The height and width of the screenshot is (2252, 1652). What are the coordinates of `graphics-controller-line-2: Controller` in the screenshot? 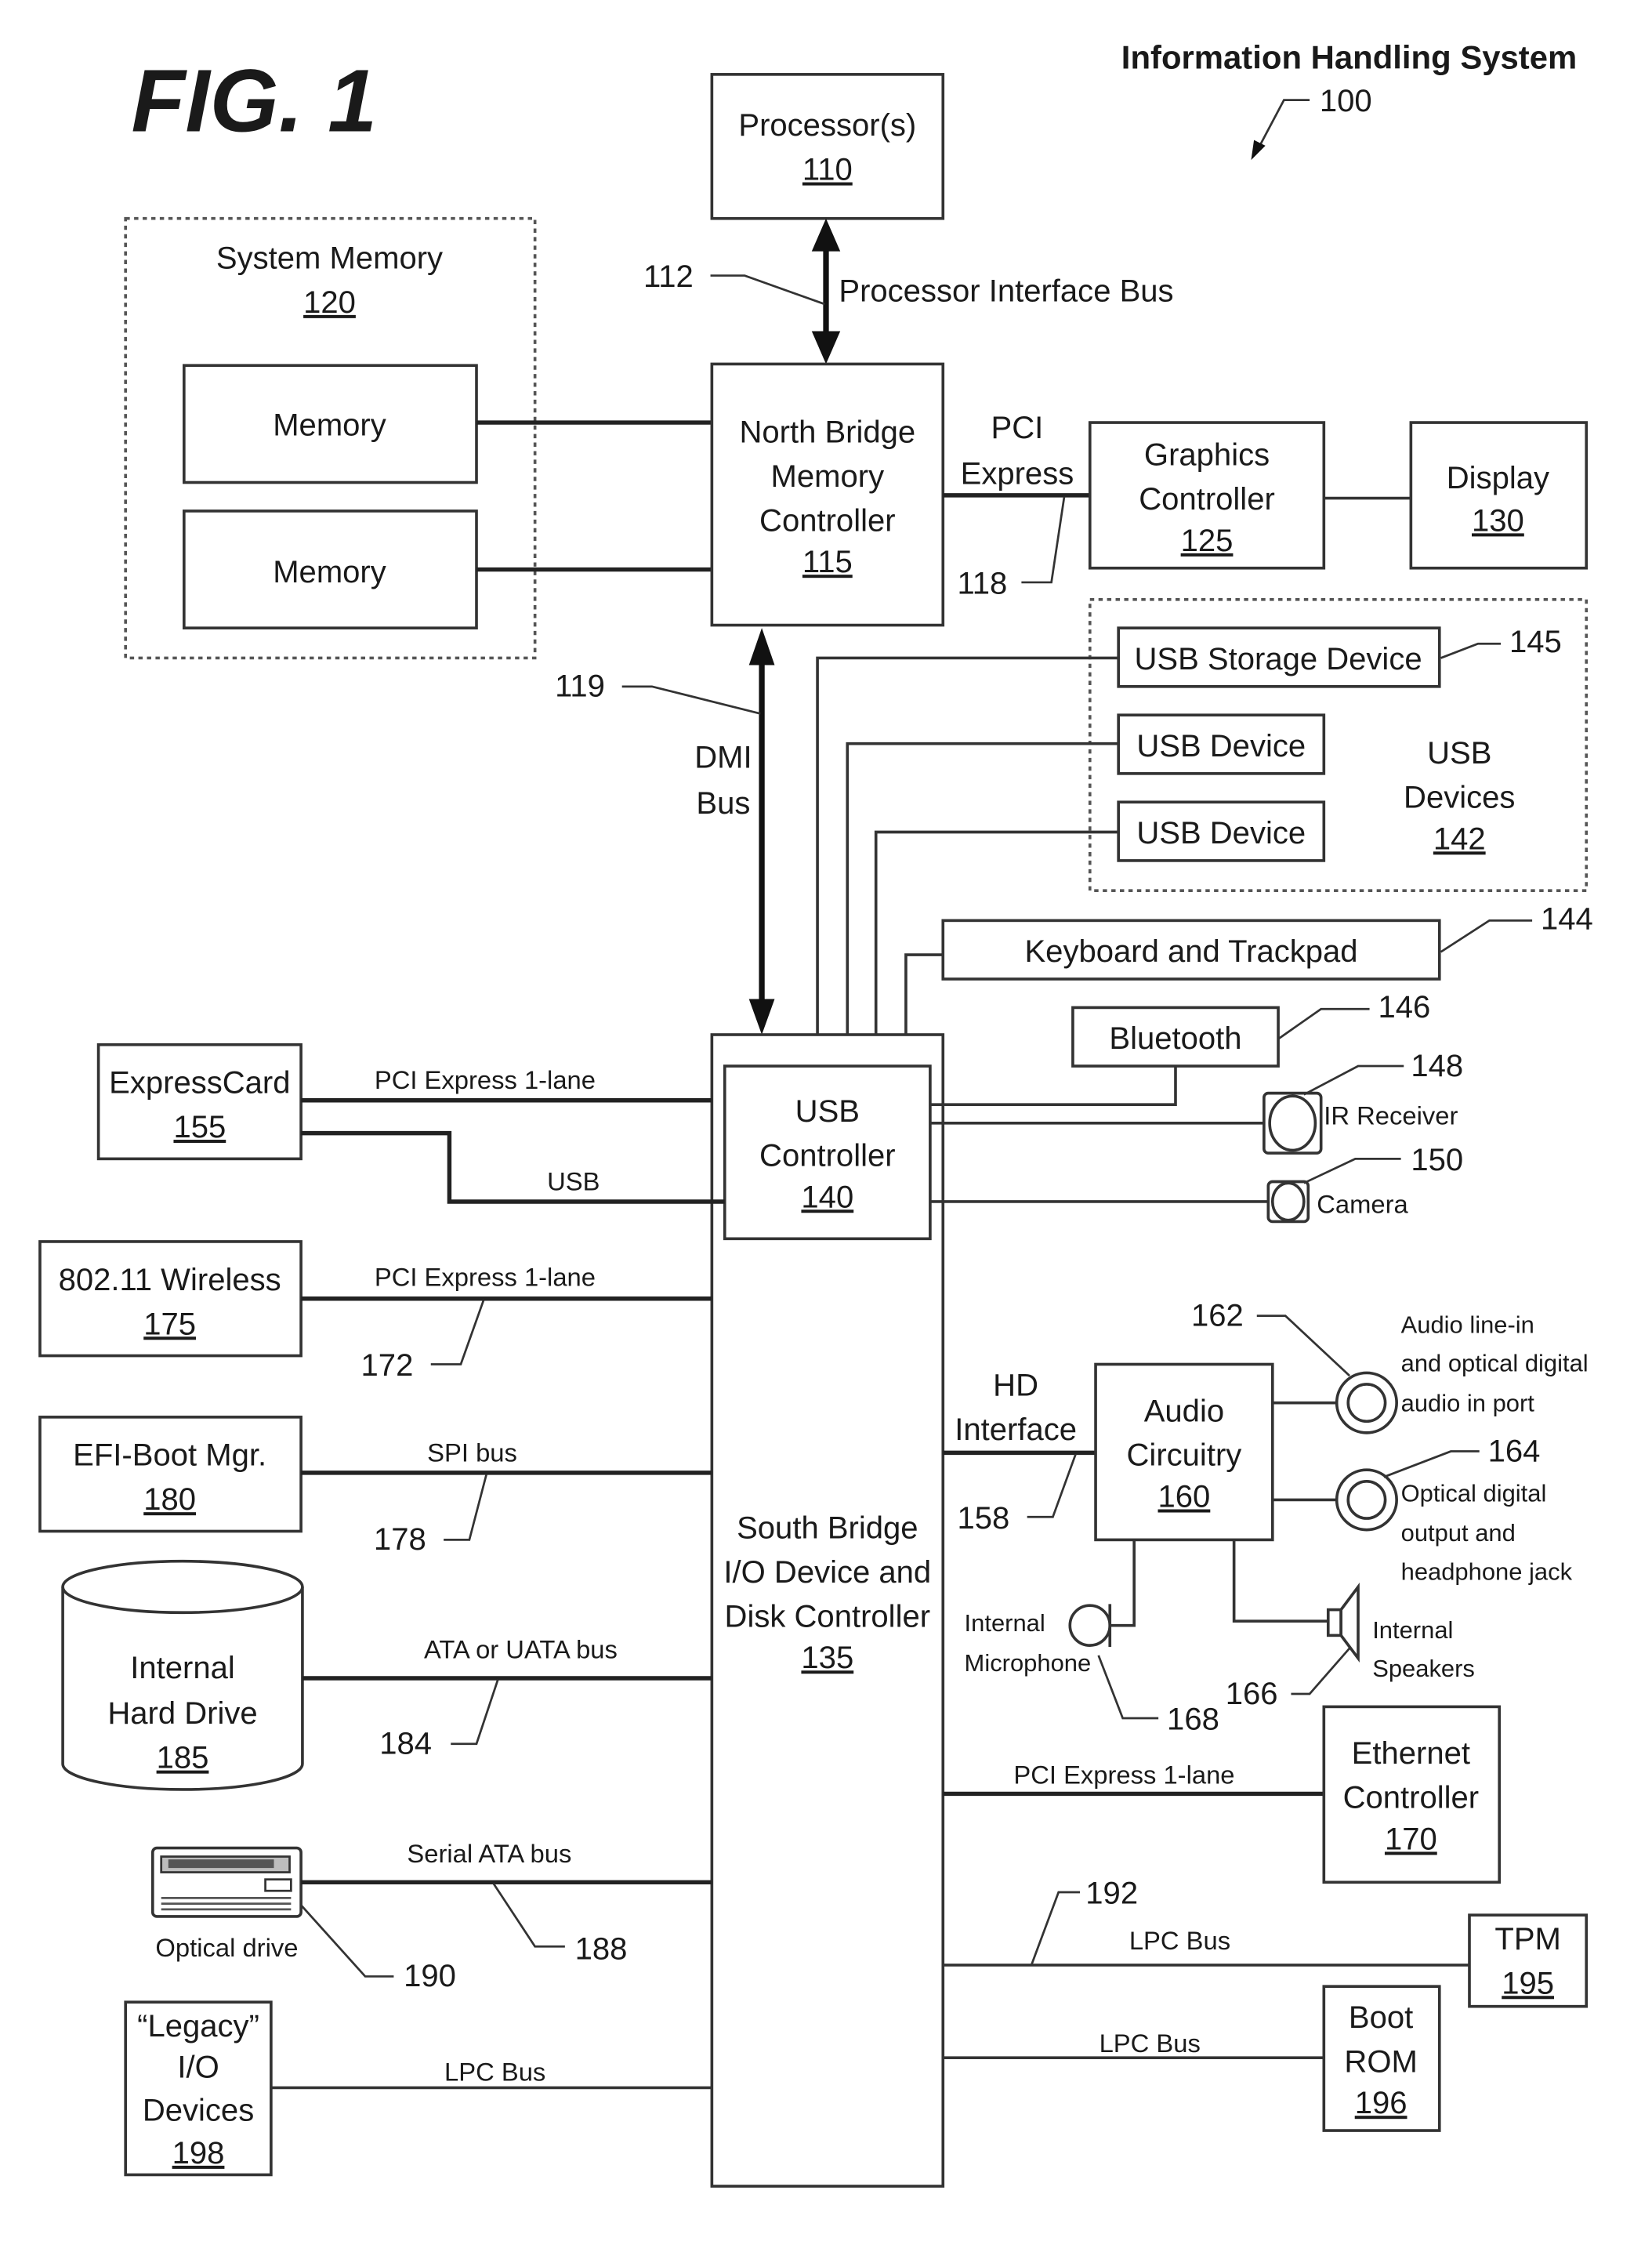 It's located at (1207, 499).